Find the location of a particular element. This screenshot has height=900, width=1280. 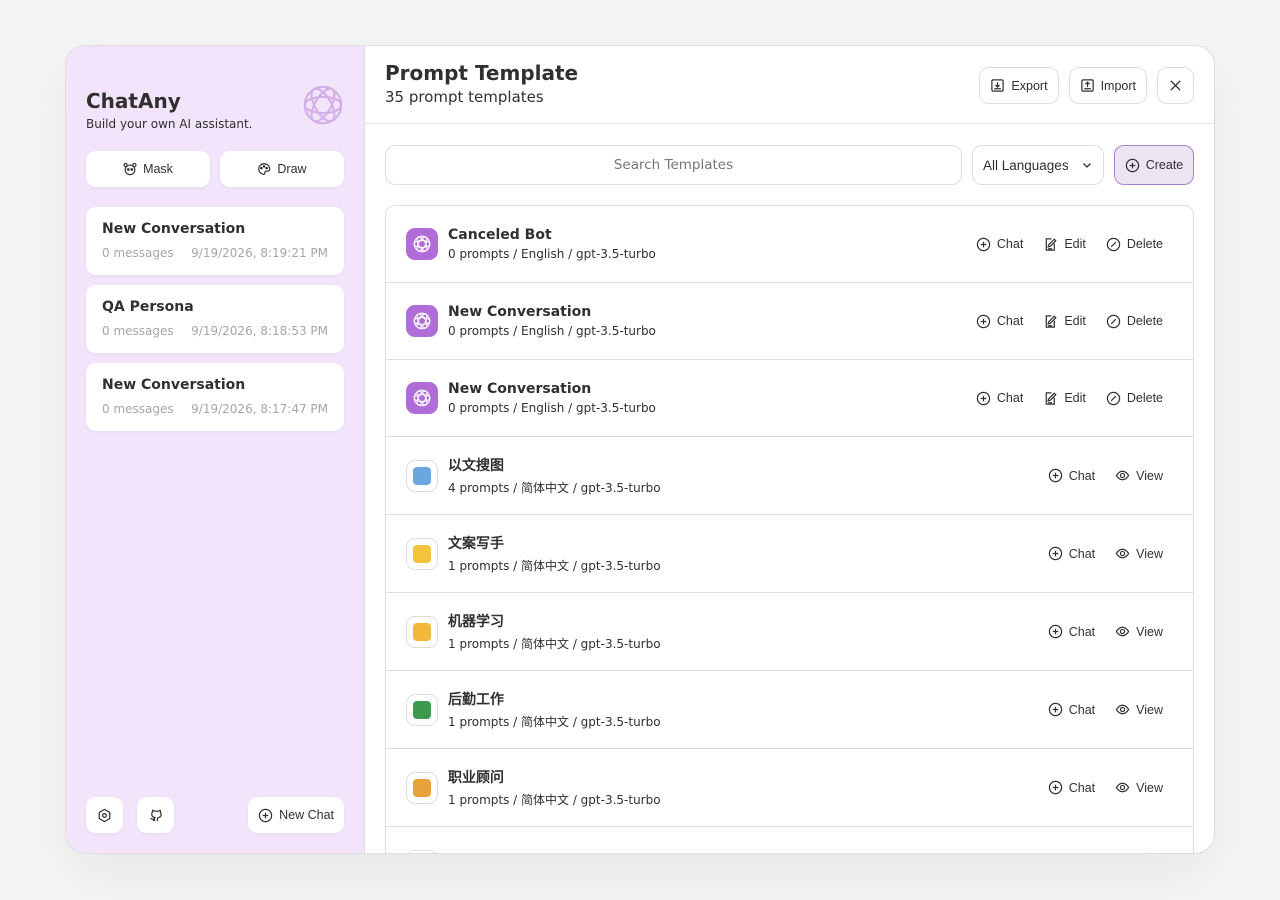

chat-meta: 0 messages 9/19/2026, 8:19:21 PM is located at coordinates (215, 253).